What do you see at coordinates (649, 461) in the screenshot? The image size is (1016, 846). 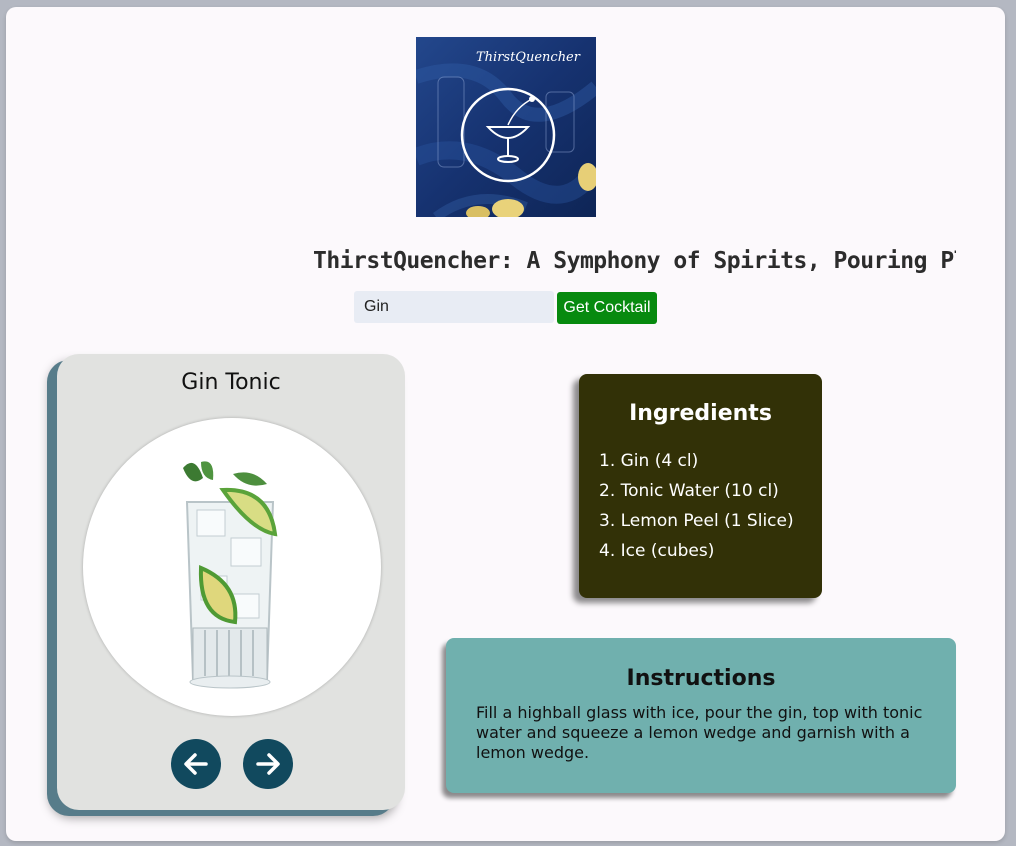 I see `ingredient-item: 1. Gin (4 cl)` at bounding box center [649, 461].